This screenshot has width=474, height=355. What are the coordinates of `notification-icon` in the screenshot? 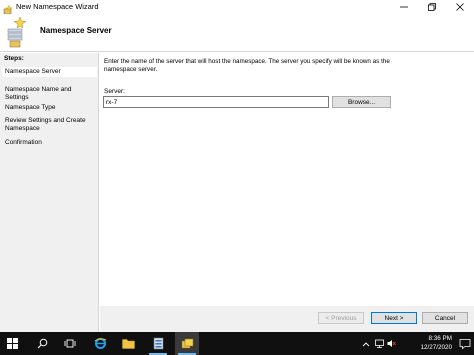 It's located at (465, 344).